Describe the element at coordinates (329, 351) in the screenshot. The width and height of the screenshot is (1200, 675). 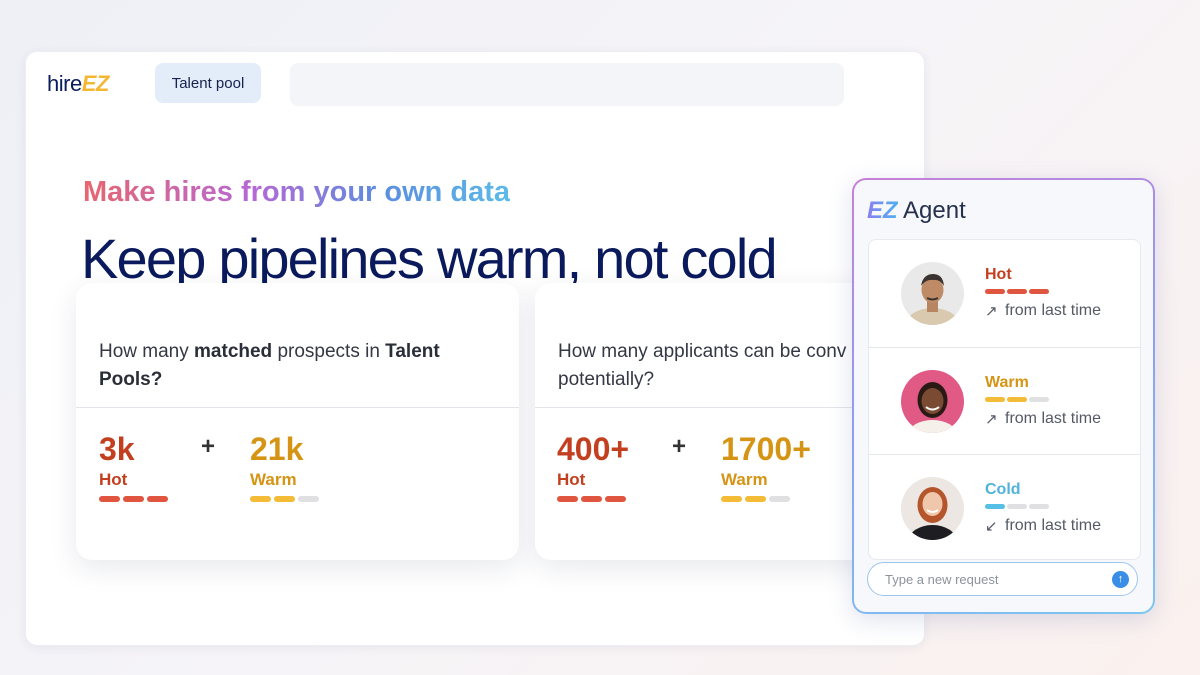
I see `question-text: prospects in` at that location.